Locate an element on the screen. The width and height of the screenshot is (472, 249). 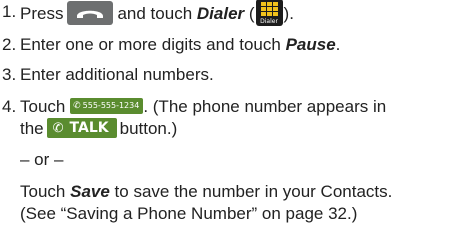
phone-handset-glyph is located at coordinates (90, 14).